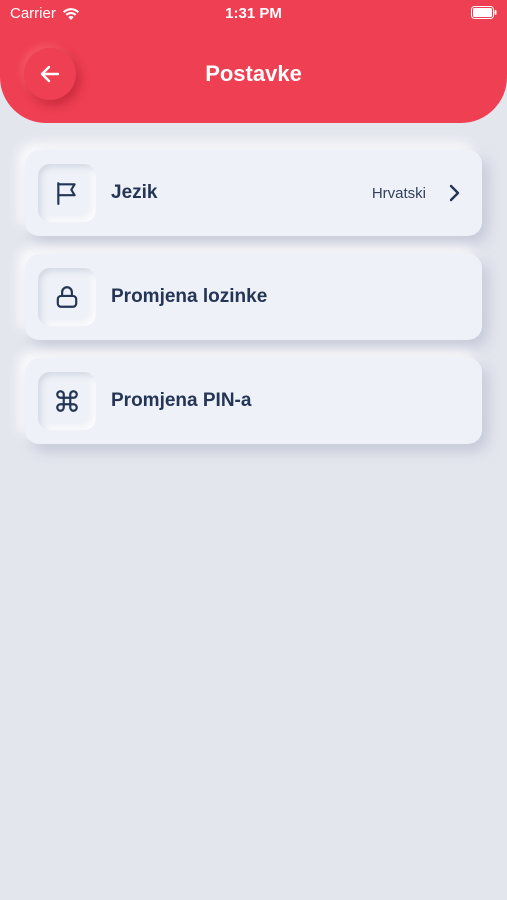  What do you see at coordinates (454, 193) in the screenshot?
I see `chevron-right-icon` at bounding box center [454, 193].